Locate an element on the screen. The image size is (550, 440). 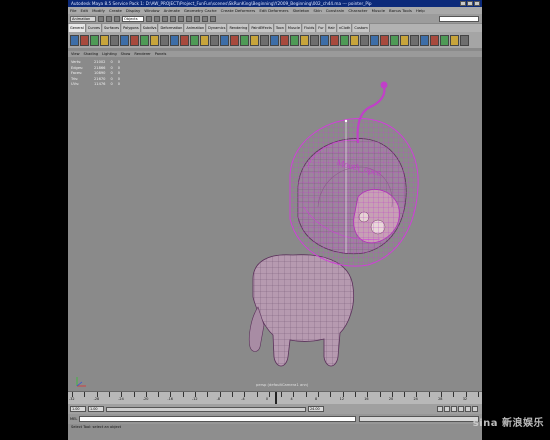
menu-item-edit-deformers: Edit Deformers is located at coordinates (273, 10).